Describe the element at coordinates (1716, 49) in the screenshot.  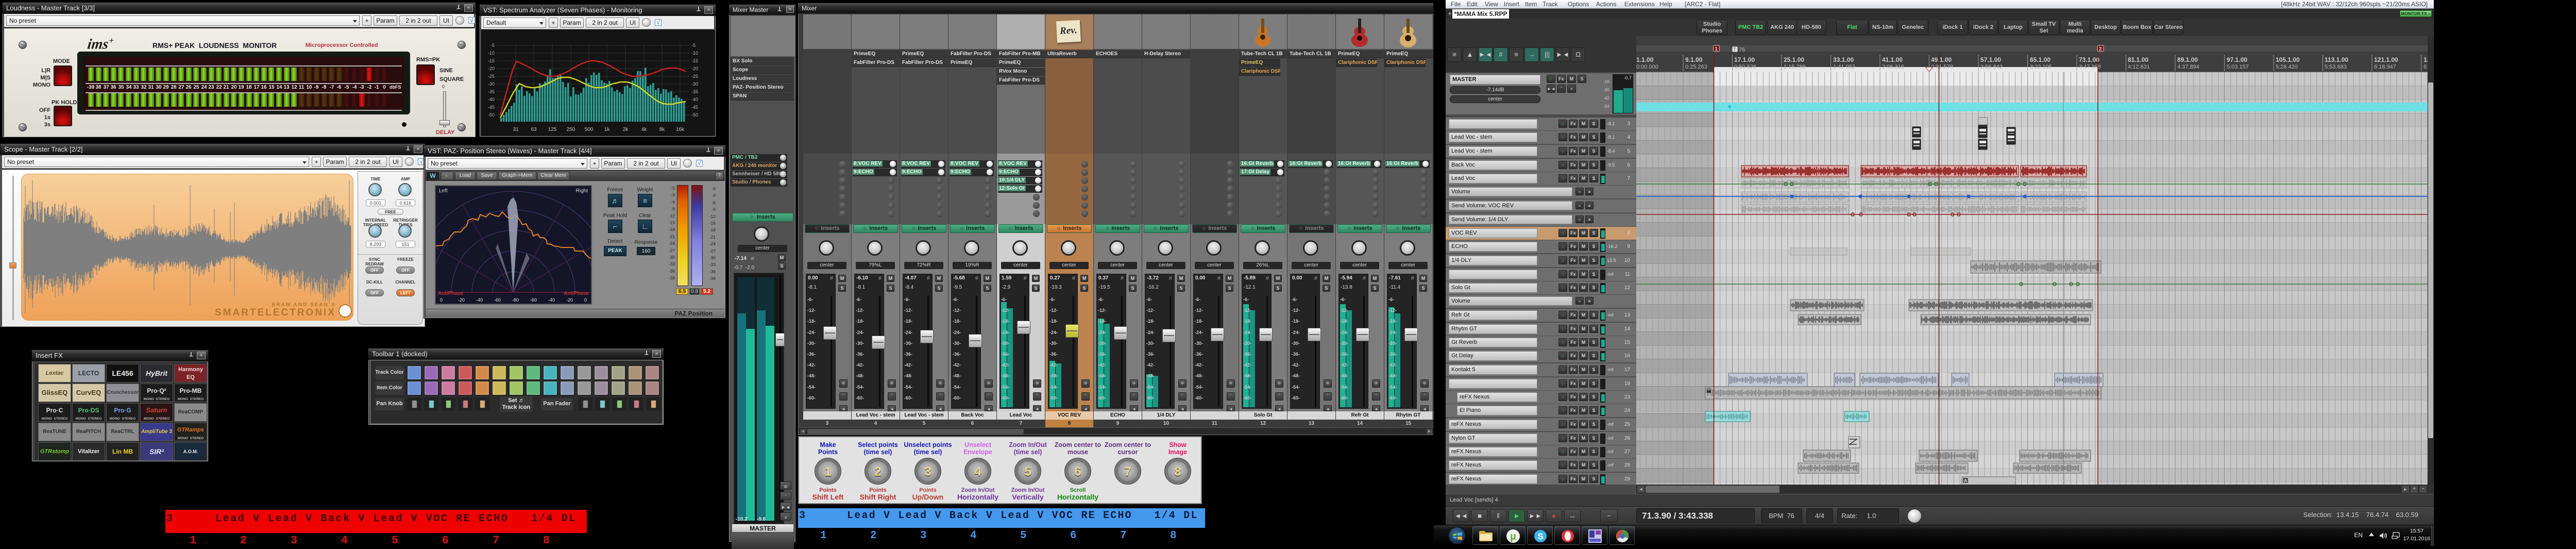
I see `svg-text: 1` at that location.